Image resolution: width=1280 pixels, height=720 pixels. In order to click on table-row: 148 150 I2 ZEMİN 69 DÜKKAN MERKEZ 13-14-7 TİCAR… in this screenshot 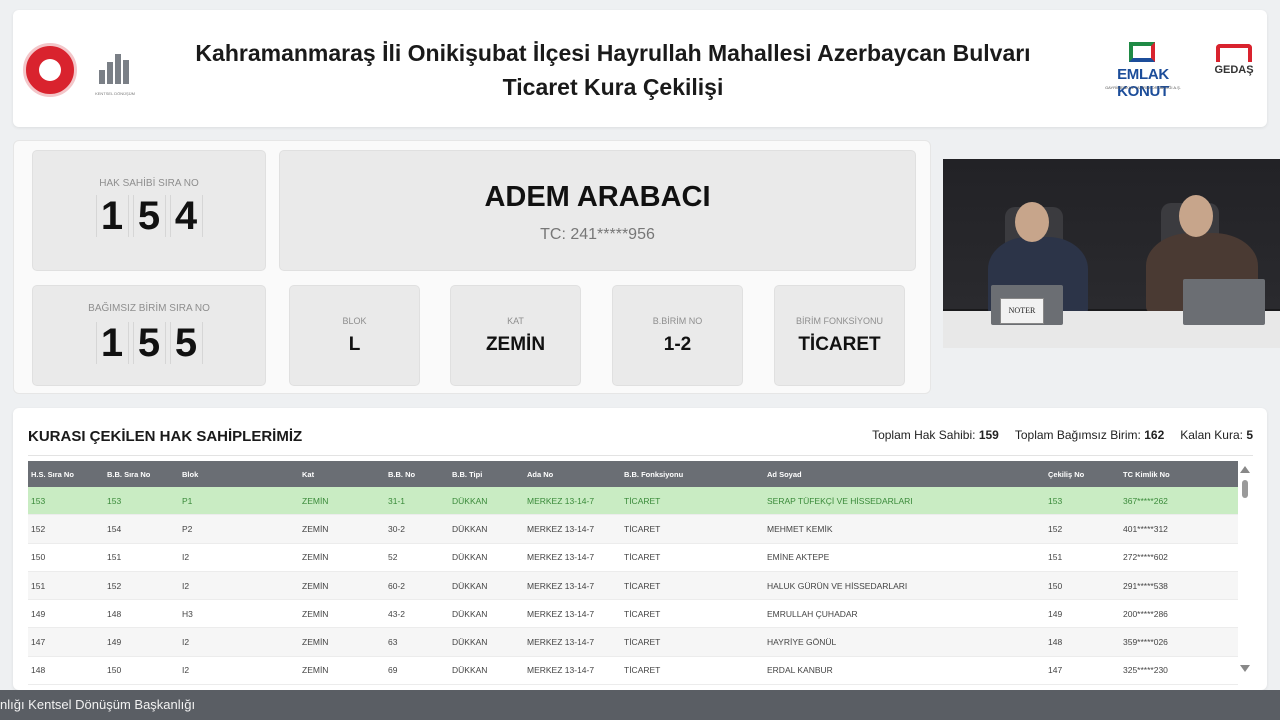, I will do `click(633, 671)`.